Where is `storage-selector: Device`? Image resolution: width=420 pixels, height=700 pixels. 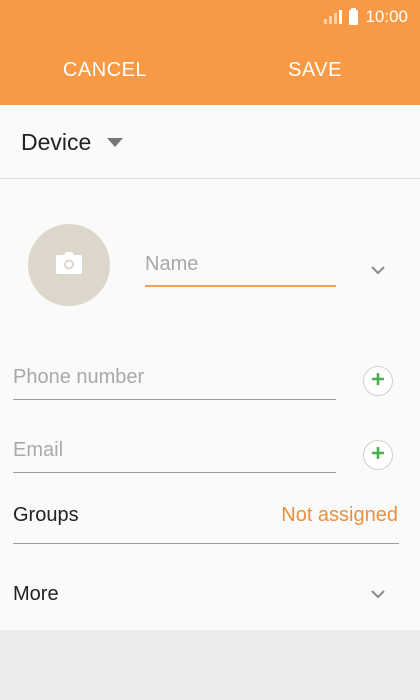
storage-selector: Device is located at coordinates (210, 142).